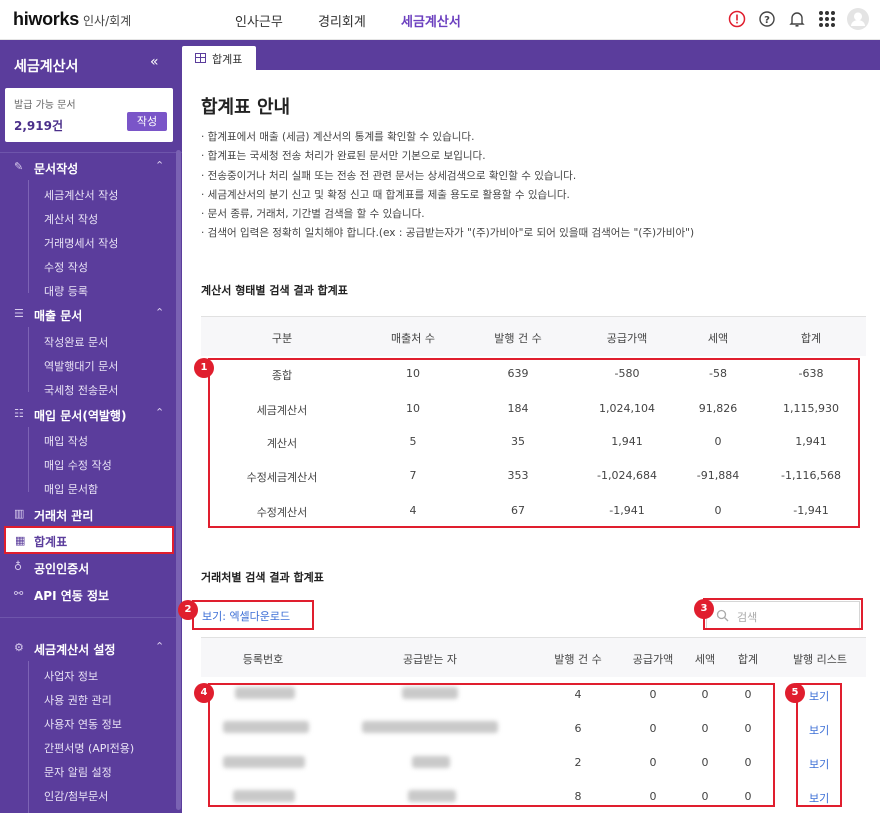 The image size is (880, 813). I want to click on alert-icon, so click(737, 19).